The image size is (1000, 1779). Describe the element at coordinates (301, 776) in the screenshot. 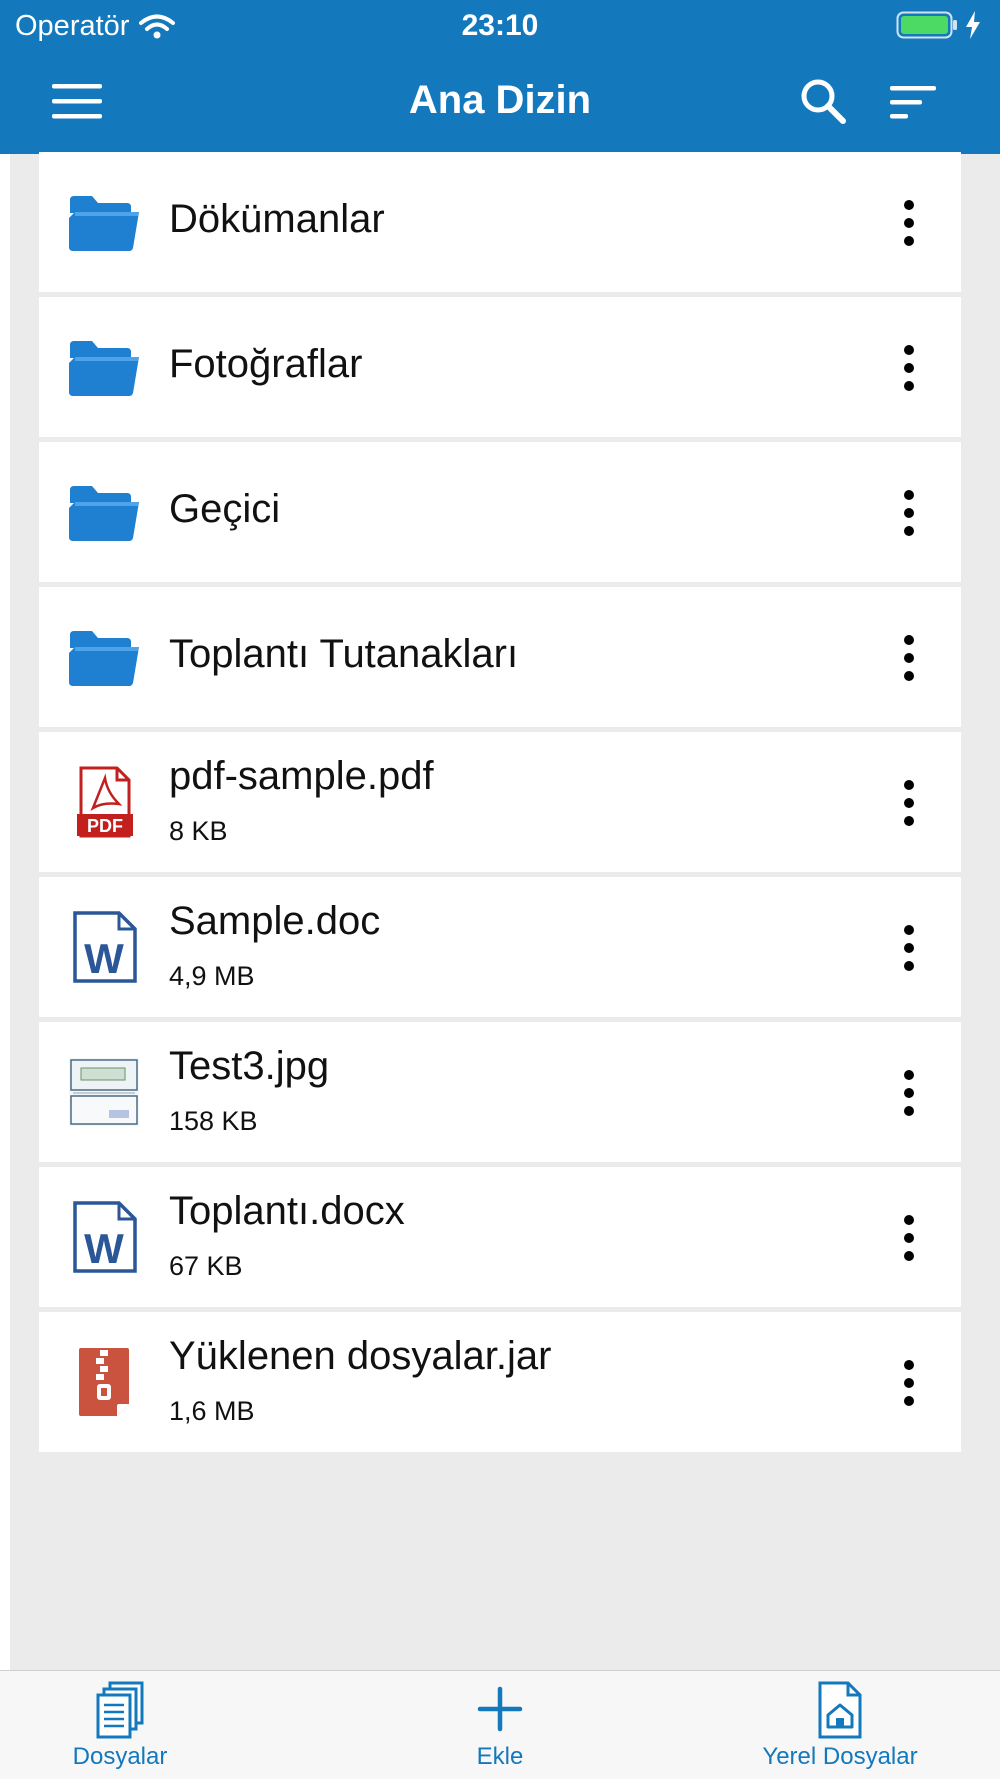

I see `file-name: pdf-sample.pdf` at that location.